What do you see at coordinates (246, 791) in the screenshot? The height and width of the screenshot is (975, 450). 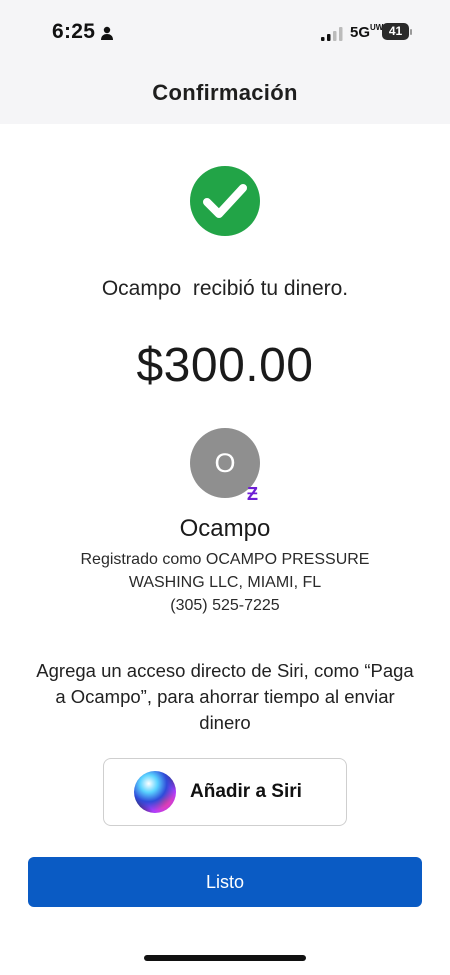 I see `add-to-siri-label: Añadir a Siri` at bounding box center [246, 791].